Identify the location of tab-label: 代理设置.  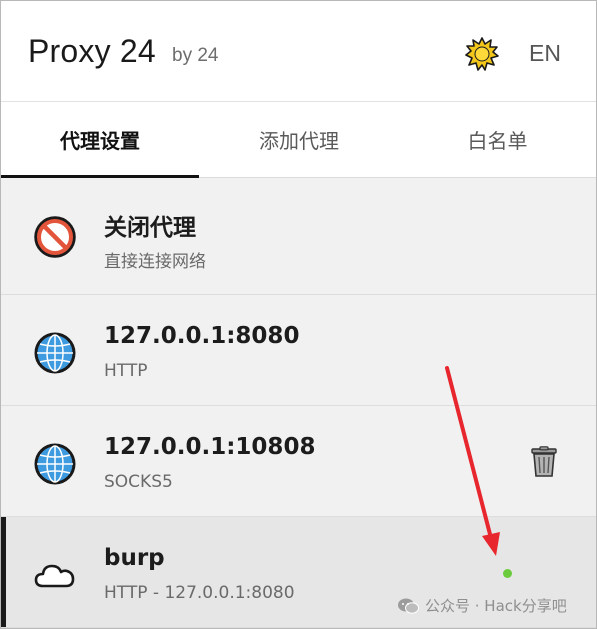
(100, 141).